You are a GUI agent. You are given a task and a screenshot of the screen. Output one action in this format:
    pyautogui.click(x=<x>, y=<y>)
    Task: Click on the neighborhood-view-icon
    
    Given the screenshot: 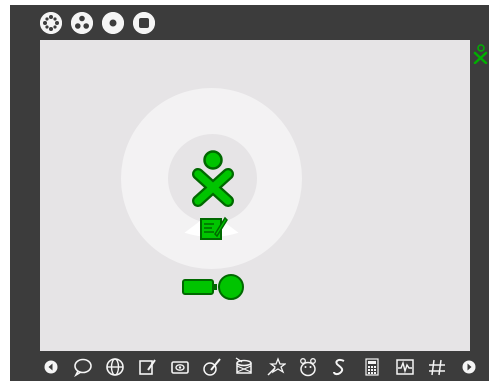 What is the action you would take?
    pyautogui.click(x=51, y=23)
    